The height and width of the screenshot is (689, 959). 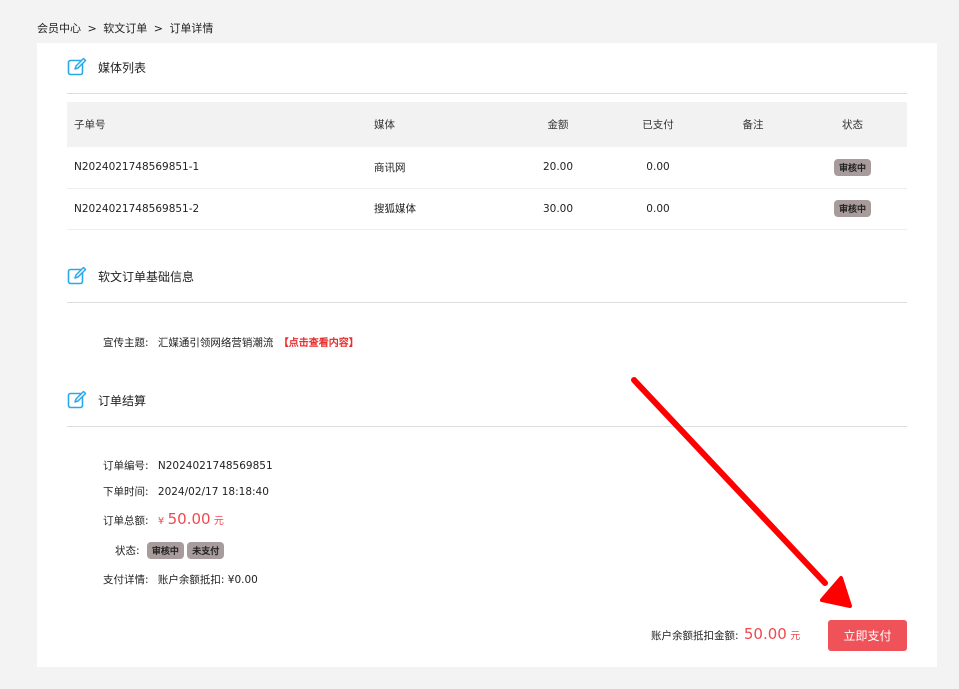 I want to click on sub-order-cell: N2024021748569851-2, so click(x=137, y=208).